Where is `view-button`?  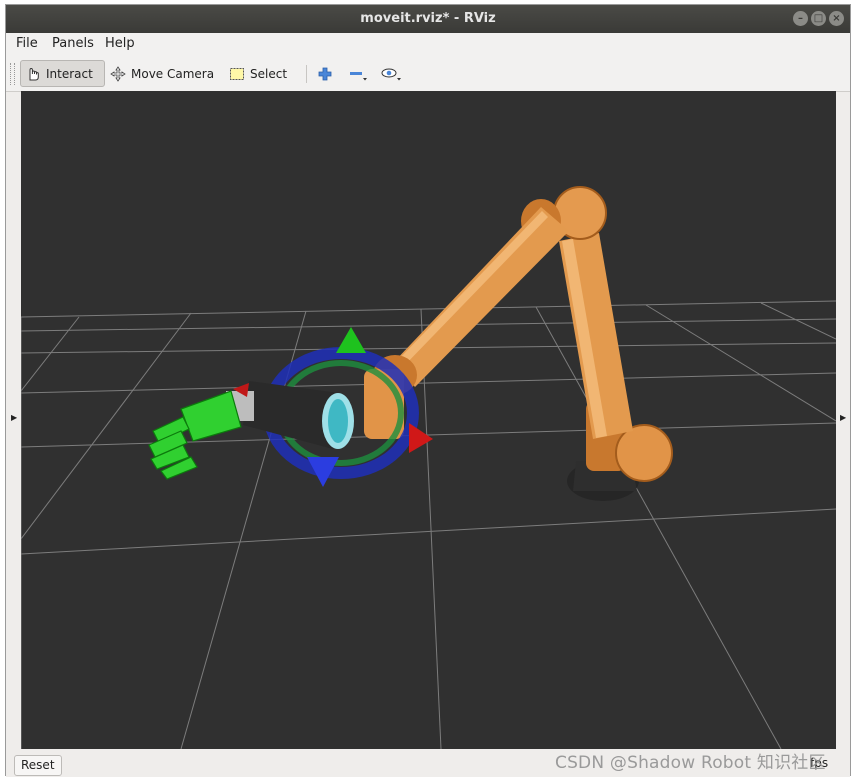 view-button is located at coordinates (394, 73).